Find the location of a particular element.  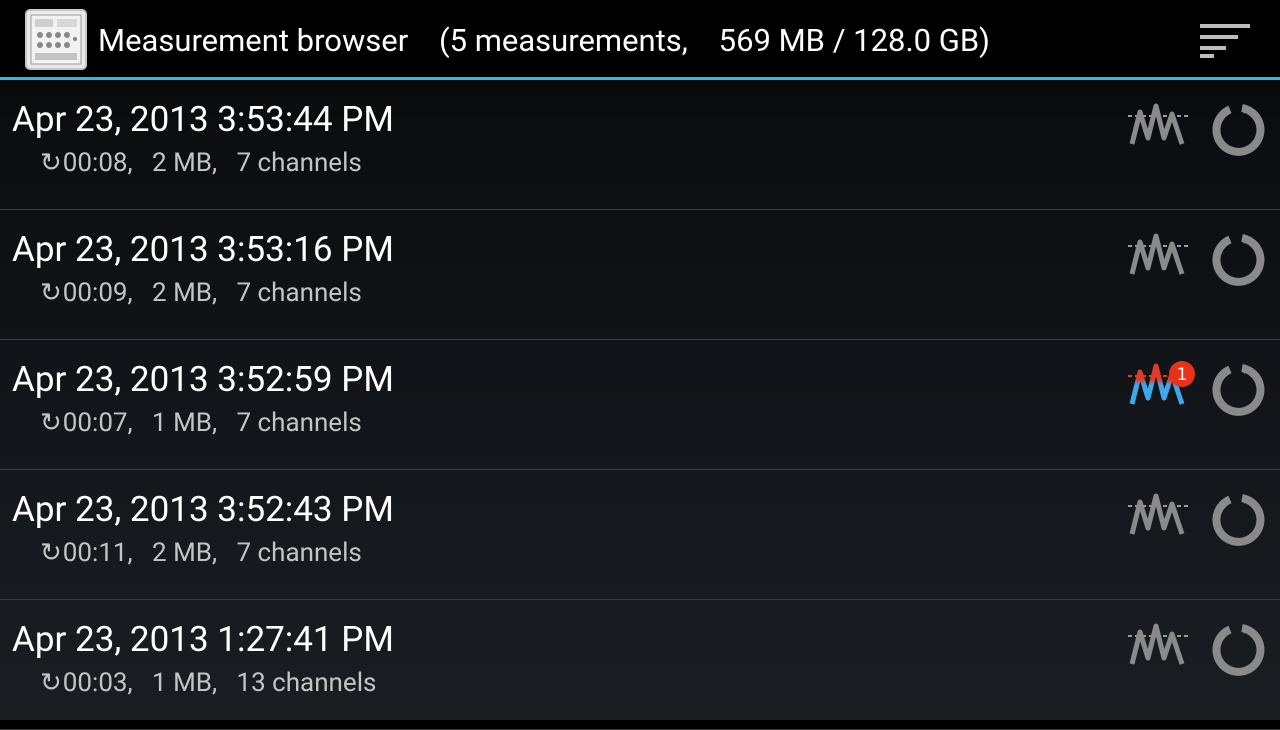

measurement-details: ↻00:07, 1 MB, 7 channels is located at coordinates (201, 423).